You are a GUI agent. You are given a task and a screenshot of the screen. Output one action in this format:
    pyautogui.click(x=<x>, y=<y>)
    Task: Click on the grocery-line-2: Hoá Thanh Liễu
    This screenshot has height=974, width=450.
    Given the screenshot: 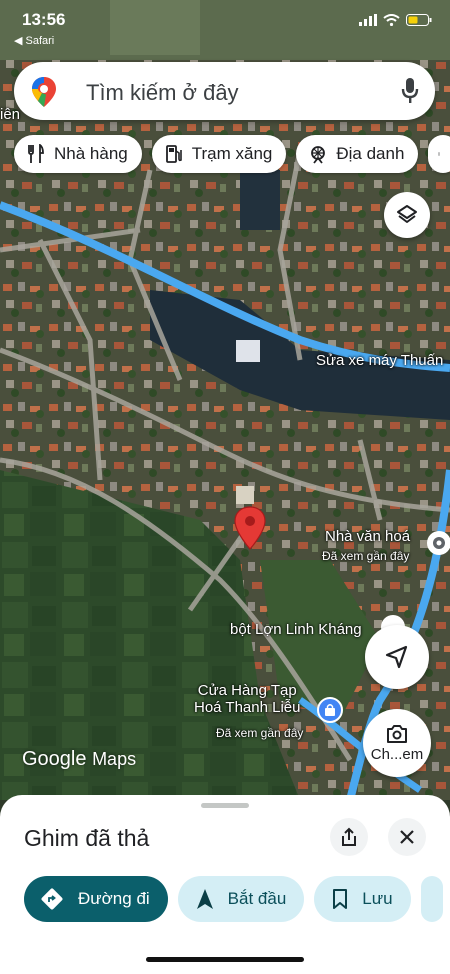 What is the action you would take?
    pyautogui.click(x=247, y=707)
    